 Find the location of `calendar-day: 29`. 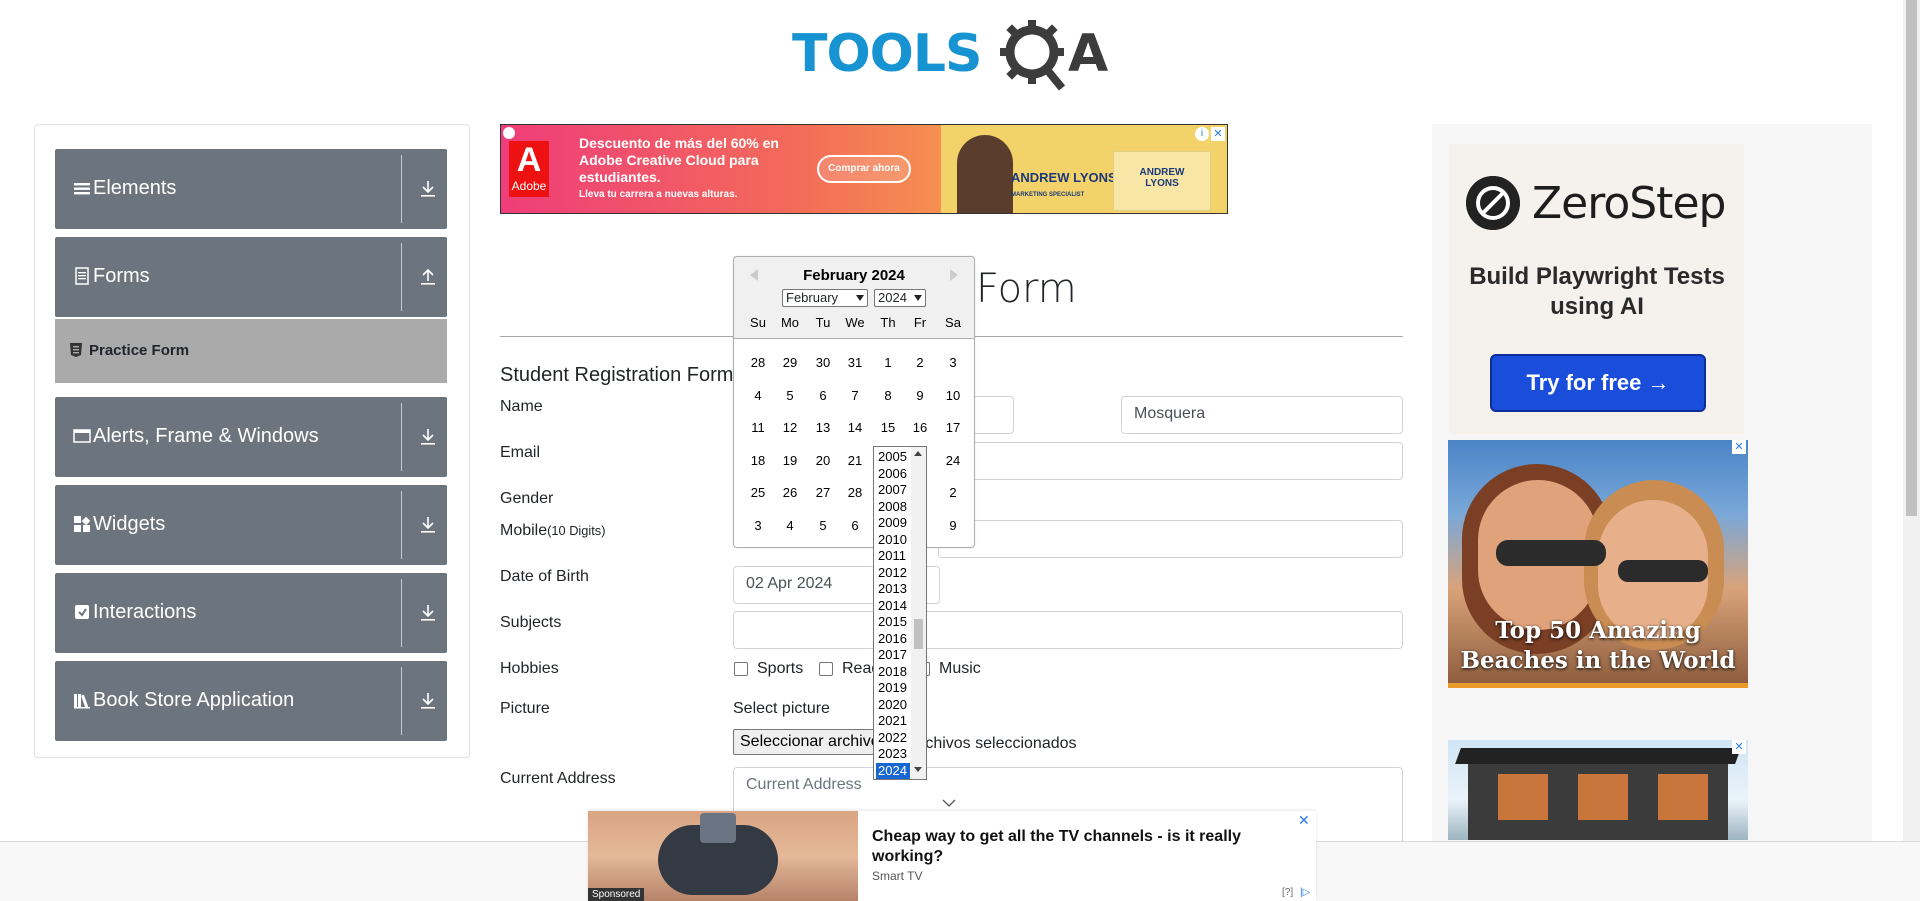

calendar-day: 29 is located at coordinates (790, 362).